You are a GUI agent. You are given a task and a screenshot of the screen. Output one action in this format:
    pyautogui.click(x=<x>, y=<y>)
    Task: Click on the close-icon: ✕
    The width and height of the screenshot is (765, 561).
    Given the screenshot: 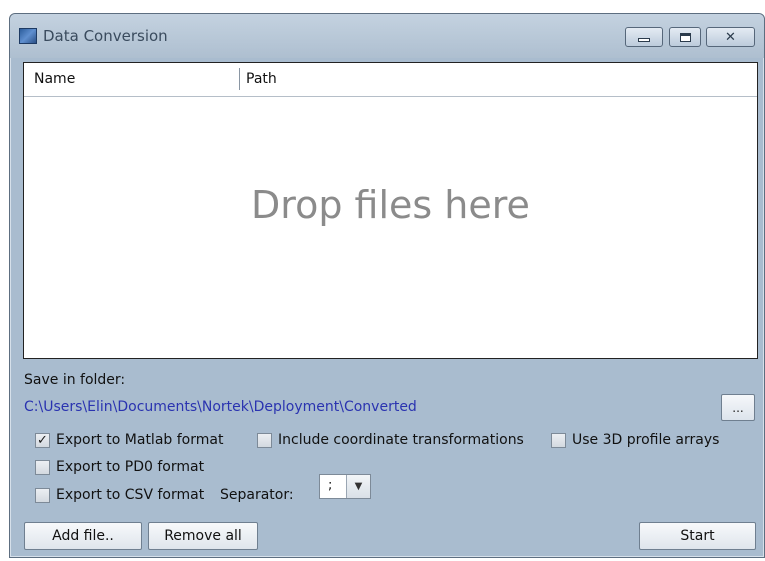 What is the action you would take?
    pyautogui.click(x=730, y=37)
    